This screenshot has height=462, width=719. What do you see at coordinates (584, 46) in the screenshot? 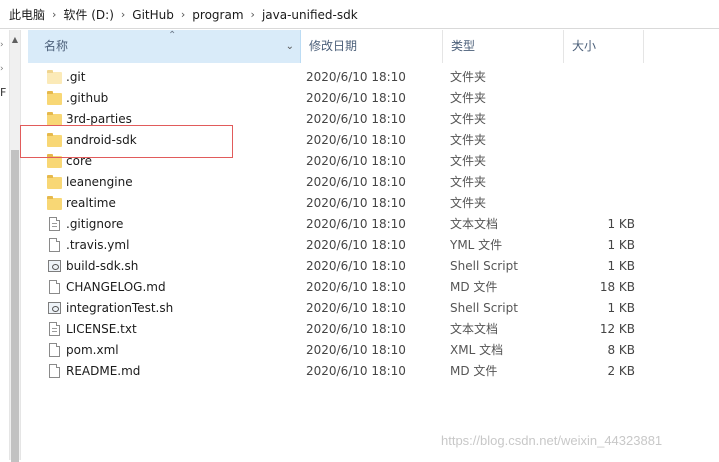
I see `column-header-size-label: 大小` at bounding box center [584, 46].